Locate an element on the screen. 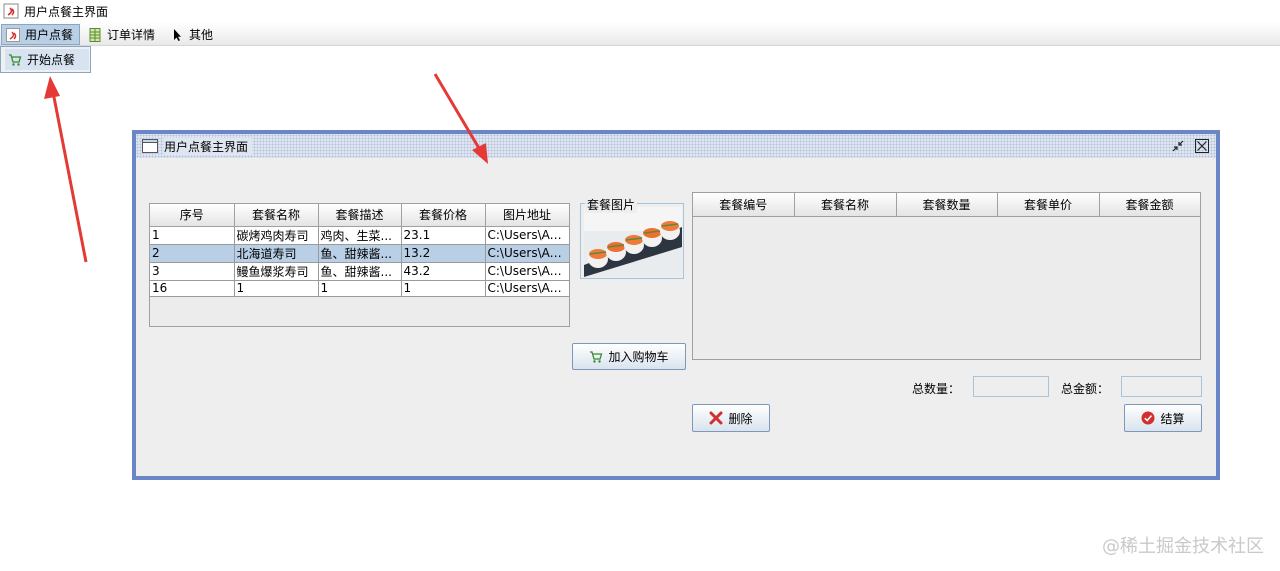  menu-order-details: 订单详情 is located at coordinates (122, 34).